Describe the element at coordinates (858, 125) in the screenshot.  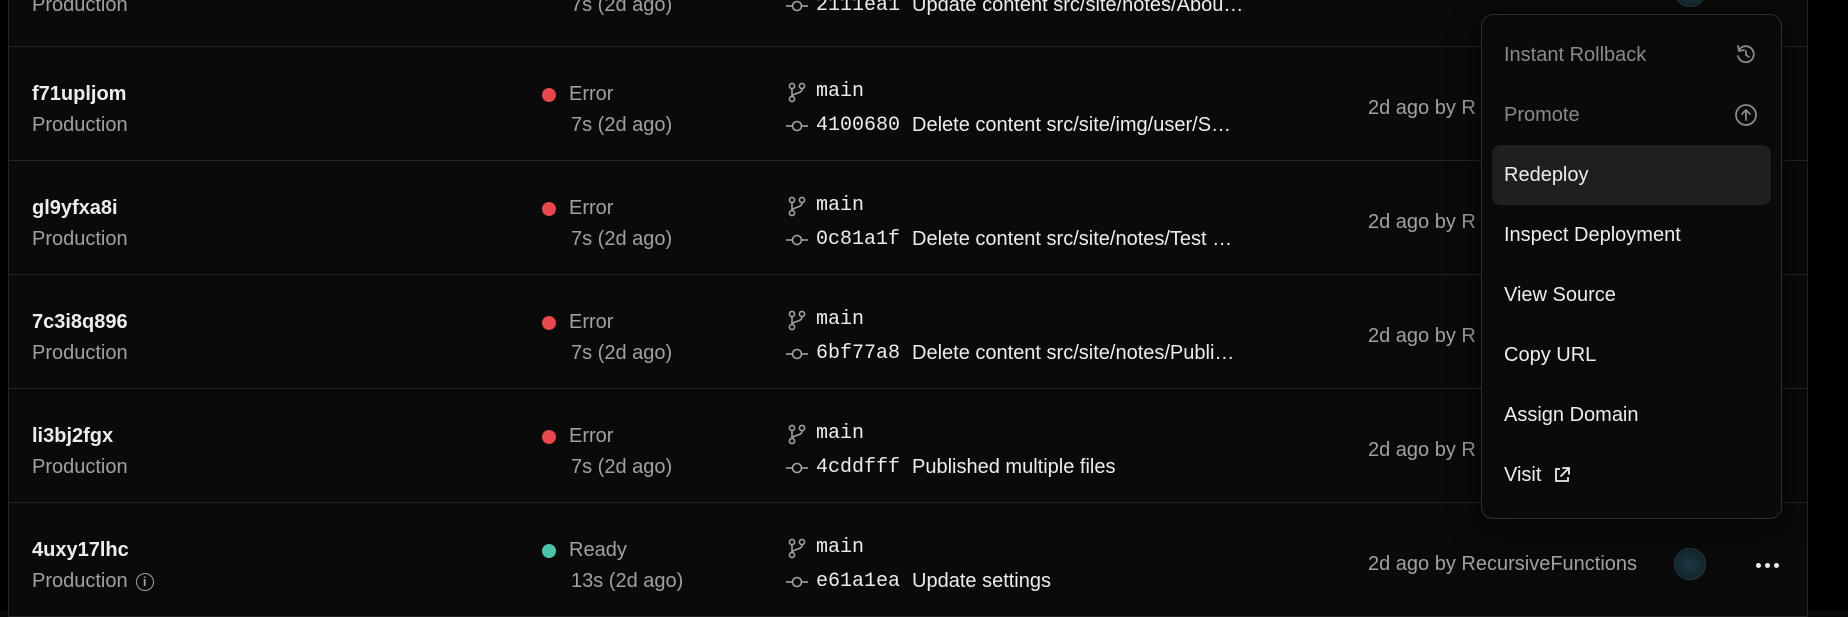
I see `commit-sha: 4100680` at that location.